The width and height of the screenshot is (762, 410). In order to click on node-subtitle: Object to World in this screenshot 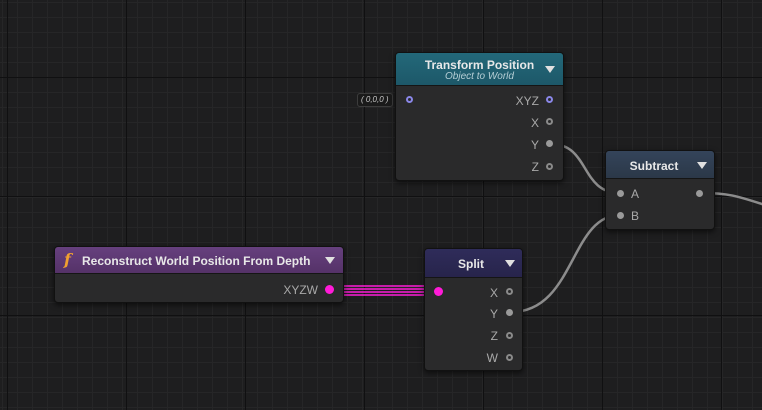, I will do `click(479, 76)`.